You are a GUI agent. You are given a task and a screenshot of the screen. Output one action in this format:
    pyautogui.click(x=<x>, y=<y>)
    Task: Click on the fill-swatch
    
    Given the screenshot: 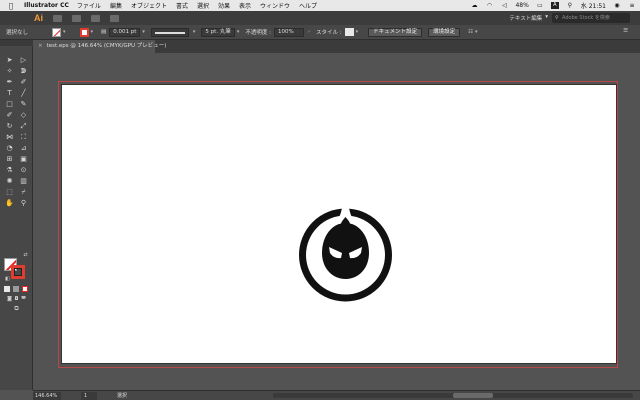 What is the action you would take?
    pyautogui.click(x=56, y=32)
    